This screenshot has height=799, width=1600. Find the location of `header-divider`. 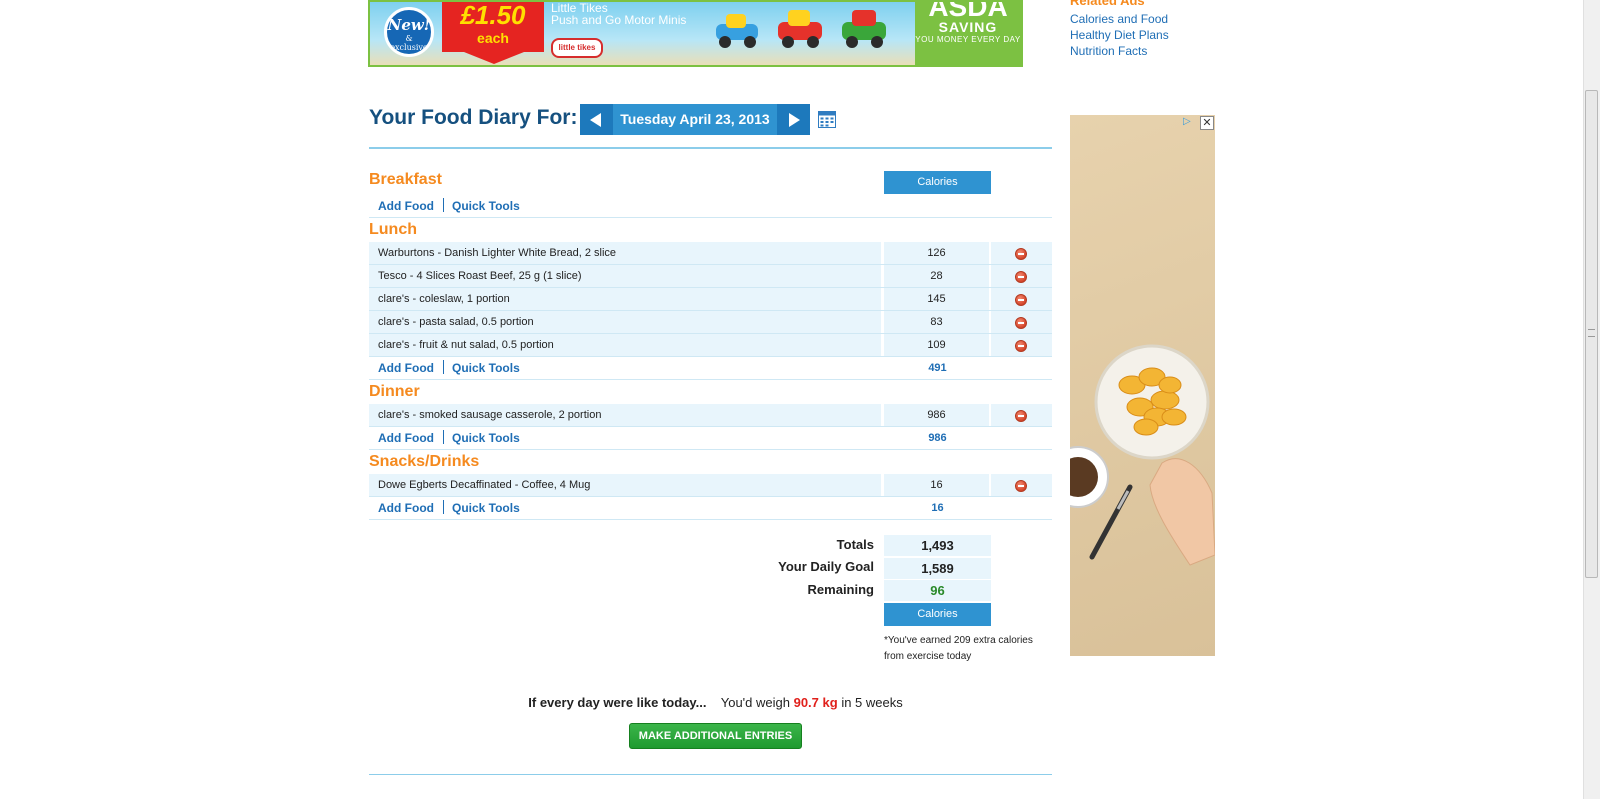

header-divider is located at coordinates (710, 148).